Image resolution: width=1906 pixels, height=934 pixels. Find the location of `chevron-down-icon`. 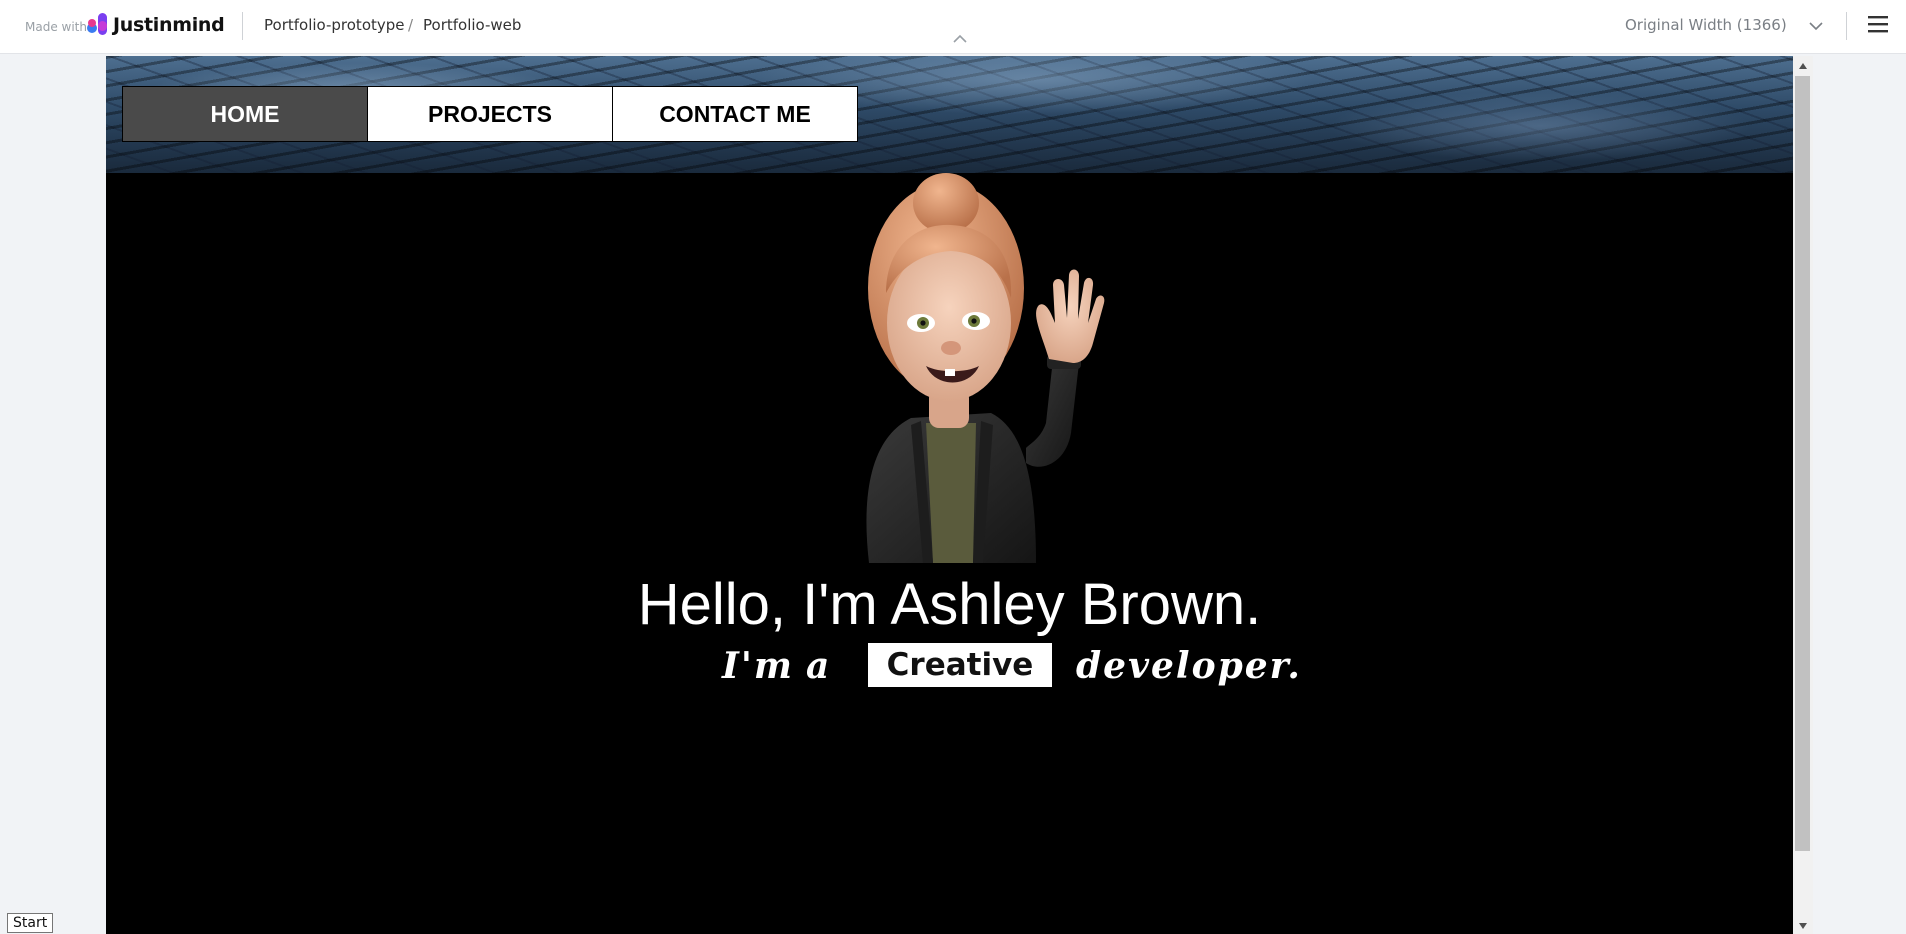

chevron-down-icon is located at coordinates (1816, 26).